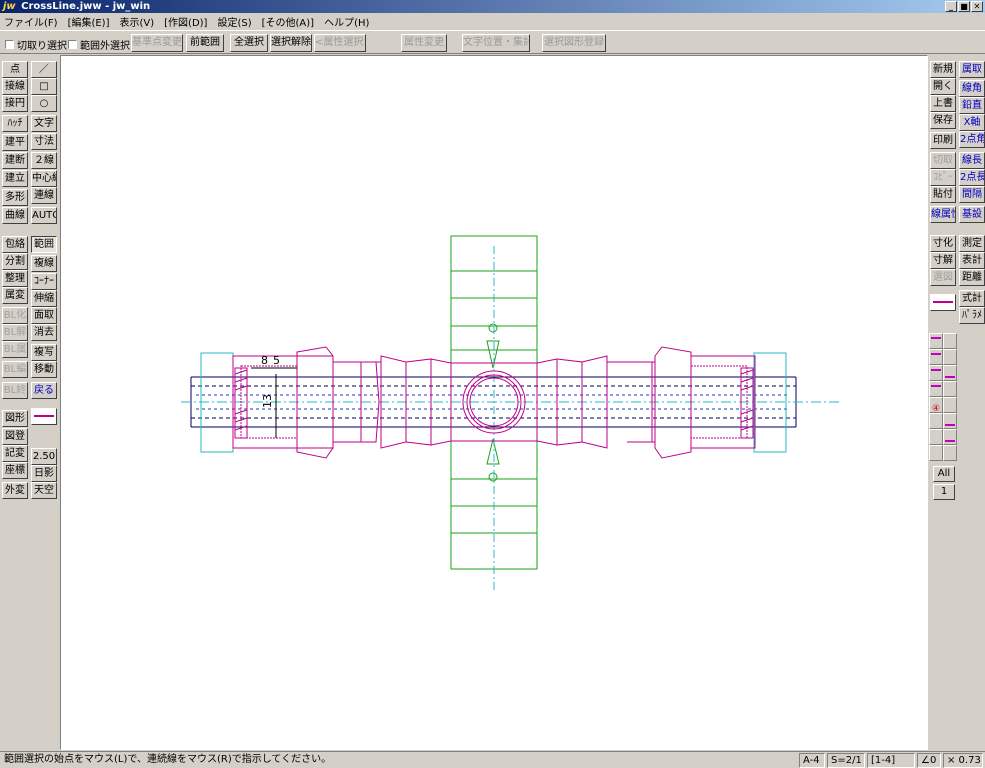  Describe the element at coordinates (44, 195) in the screenshot. I see `tool-connect-line: 連線` at that location.